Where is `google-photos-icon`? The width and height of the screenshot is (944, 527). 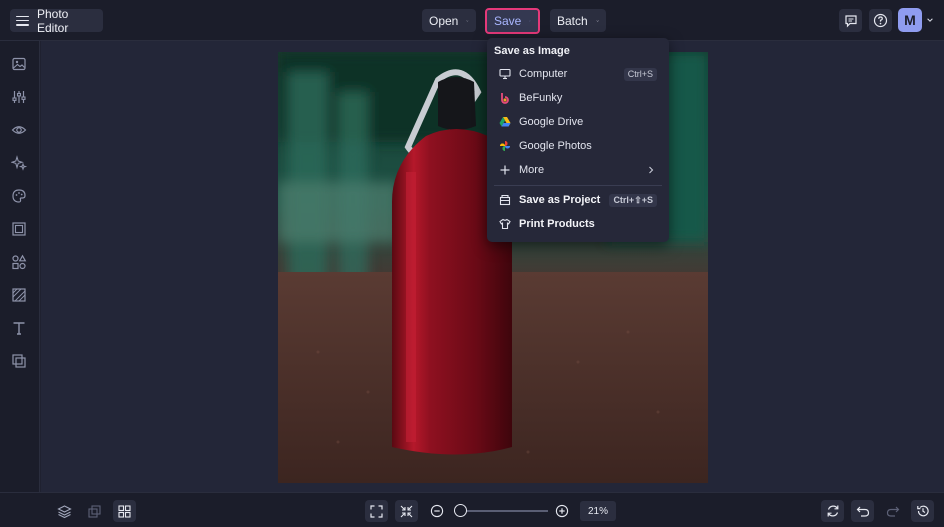
google-photos-icon is located at coordinates (505, 146).